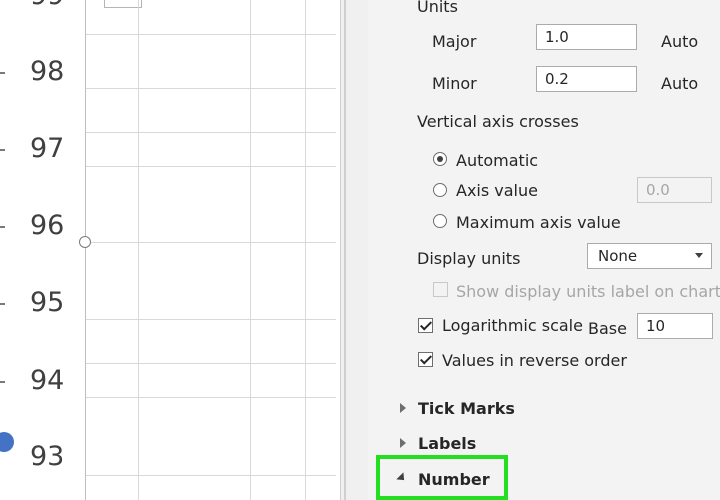  Describe the element at coordinates (607, 328) in the screenshot. I see `base-label: Base` at that location.